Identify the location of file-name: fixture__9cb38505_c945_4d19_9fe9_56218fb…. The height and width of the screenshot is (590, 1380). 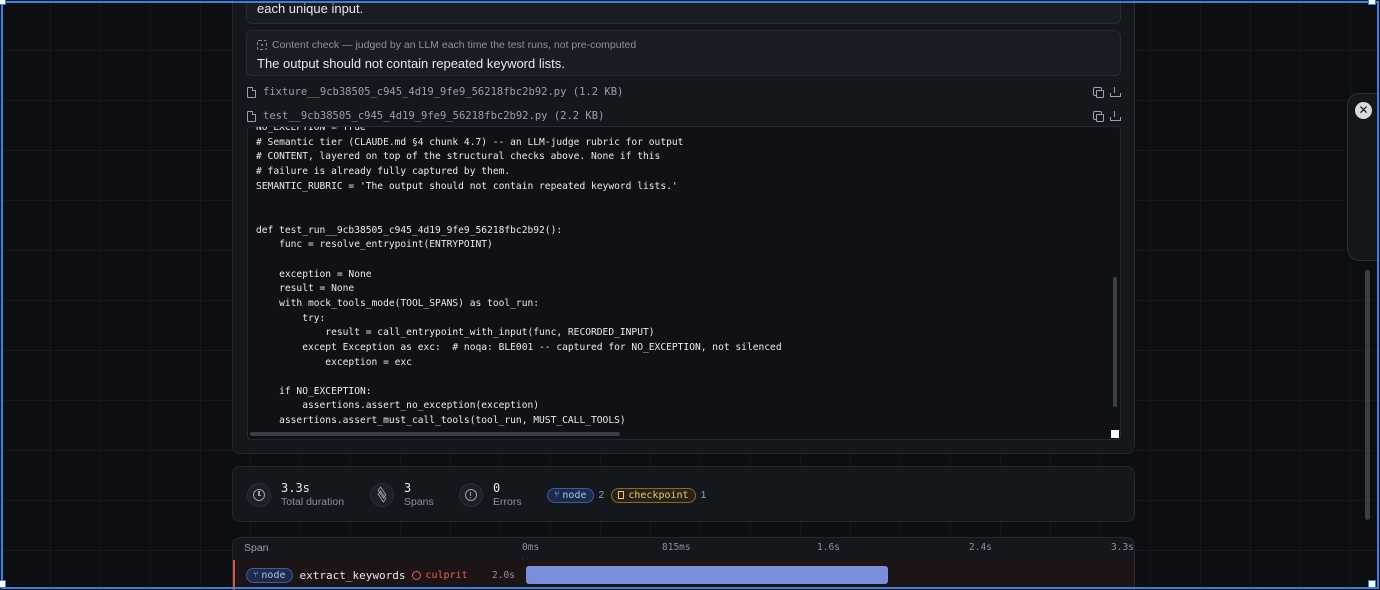
(415, 92).